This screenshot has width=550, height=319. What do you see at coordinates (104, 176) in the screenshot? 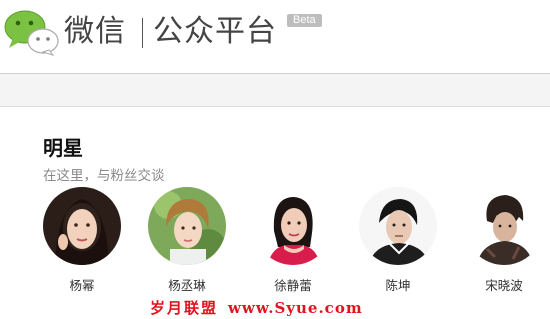
I see `section-subtitle: 在这里，与粉丝交谈` at bounding box center [104, 176].